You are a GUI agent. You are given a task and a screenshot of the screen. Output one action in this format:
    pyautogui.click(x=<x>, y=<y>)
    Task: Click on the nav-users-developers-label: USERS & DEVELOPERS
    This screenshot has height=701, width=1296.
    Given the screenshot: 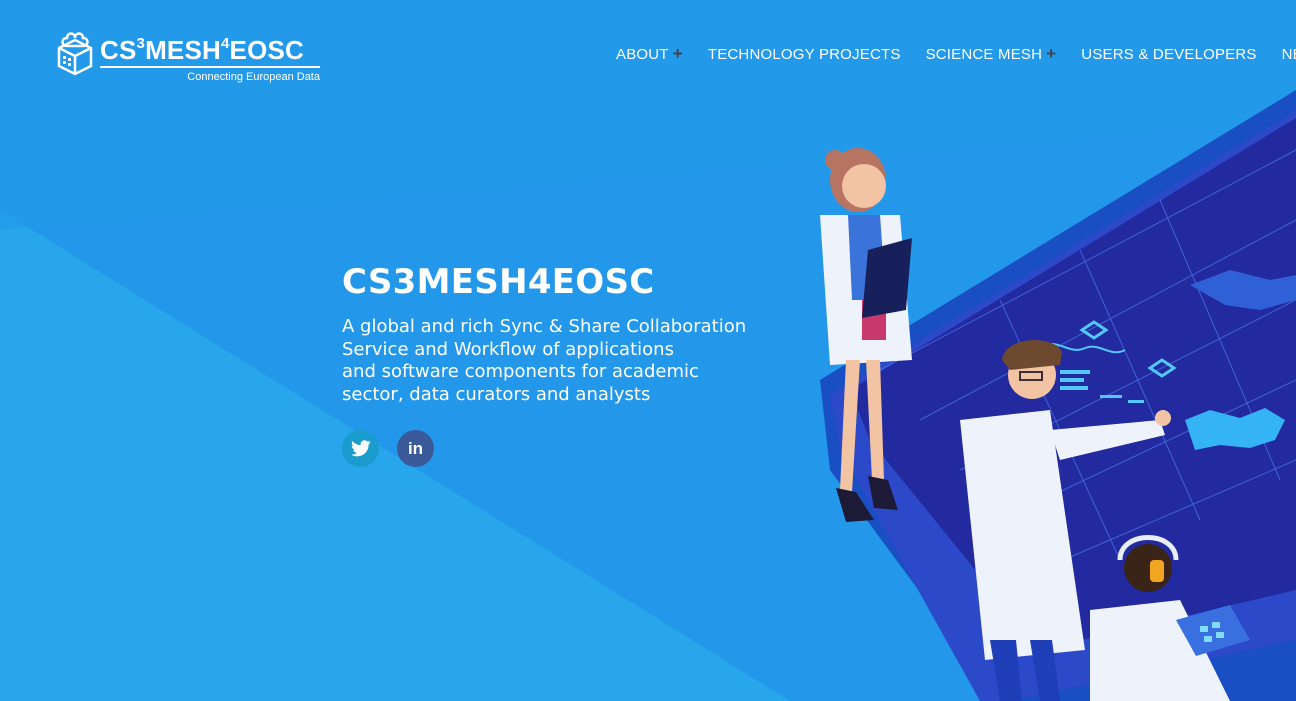 What is the action you would take?
    pyautogui.click(x=1169, y=54)
    